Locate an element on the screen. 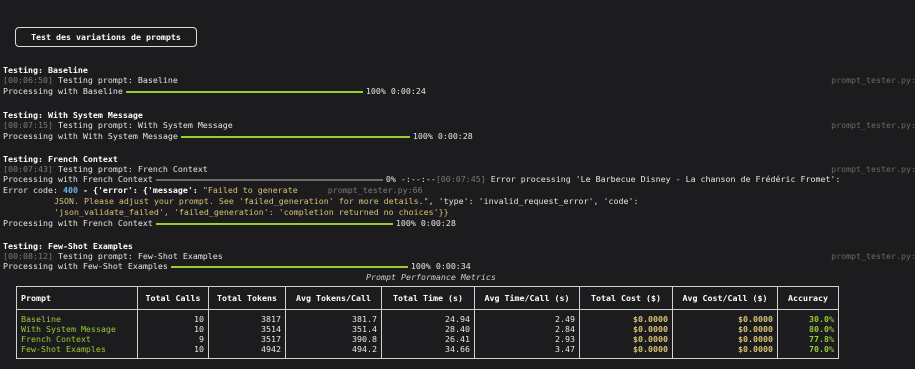 The width and height of the screenshot is (915, 375). cell-avg-time: 2.49 is located at coordinates (527, 316).